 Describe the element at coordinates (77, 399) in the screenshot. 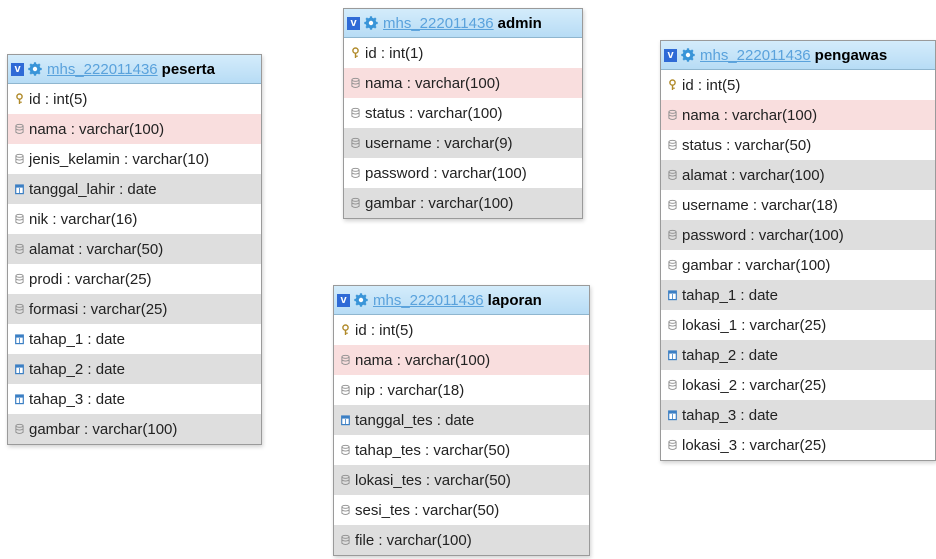

I see `column-label: tahap_3 : date` at that location.